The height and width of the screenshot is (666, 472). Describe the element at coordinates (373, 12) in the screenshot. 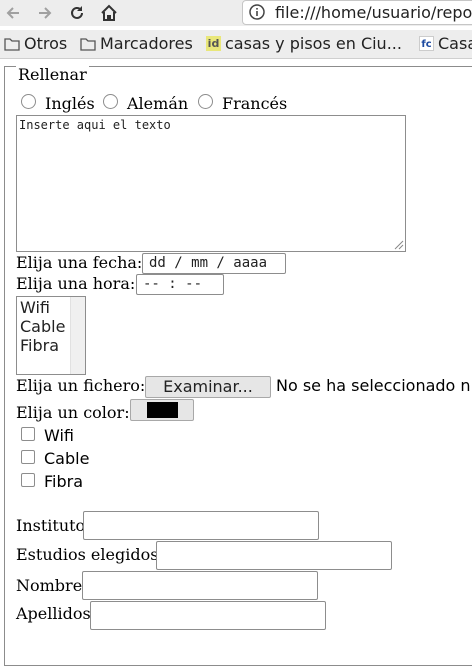

I see `url-text: file:///home/usuario/repo` at that location.